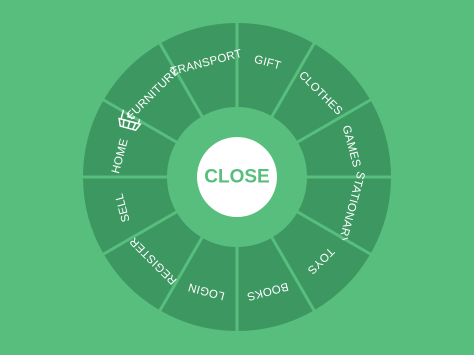 This screenshot has width=474, height=355. I want to click on close-button: CLOSE, so click(237, 177).